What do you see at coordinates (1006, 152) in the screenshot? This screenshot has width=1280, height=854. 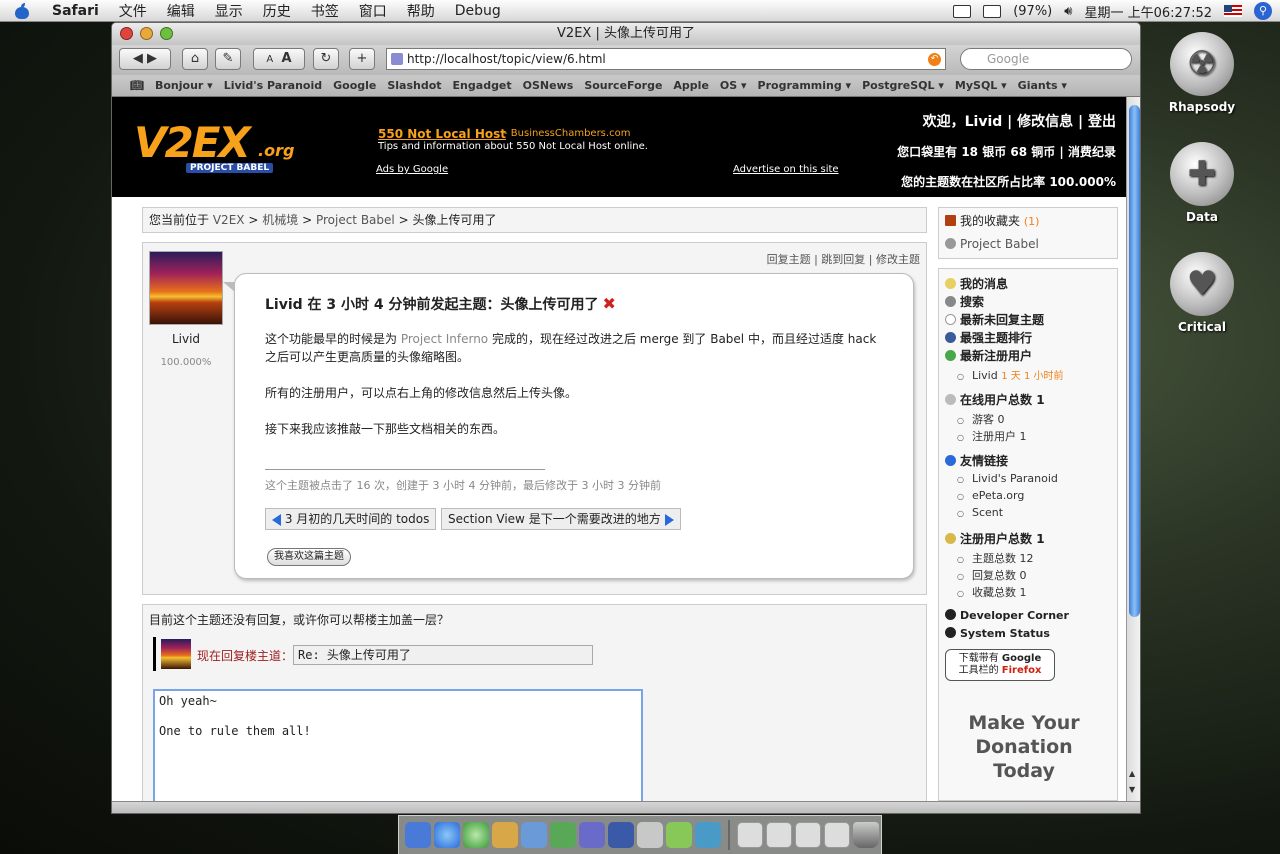 I see `wallet-info: 您口袋里有 18 银币 68 铜币 | 消费纪录` at bounding box center [1006, 152].